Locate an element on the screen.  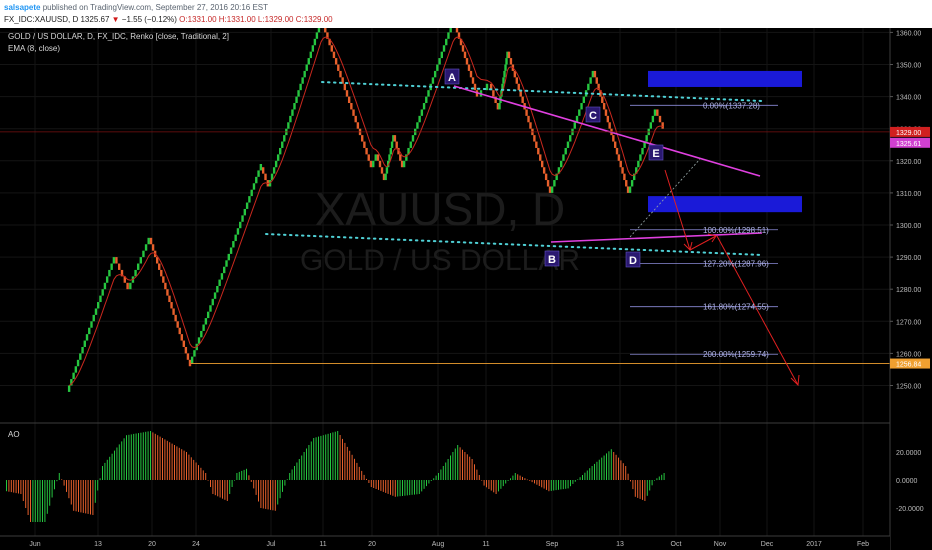
price-label: 1329.00 is located at coordinates (908, 133).